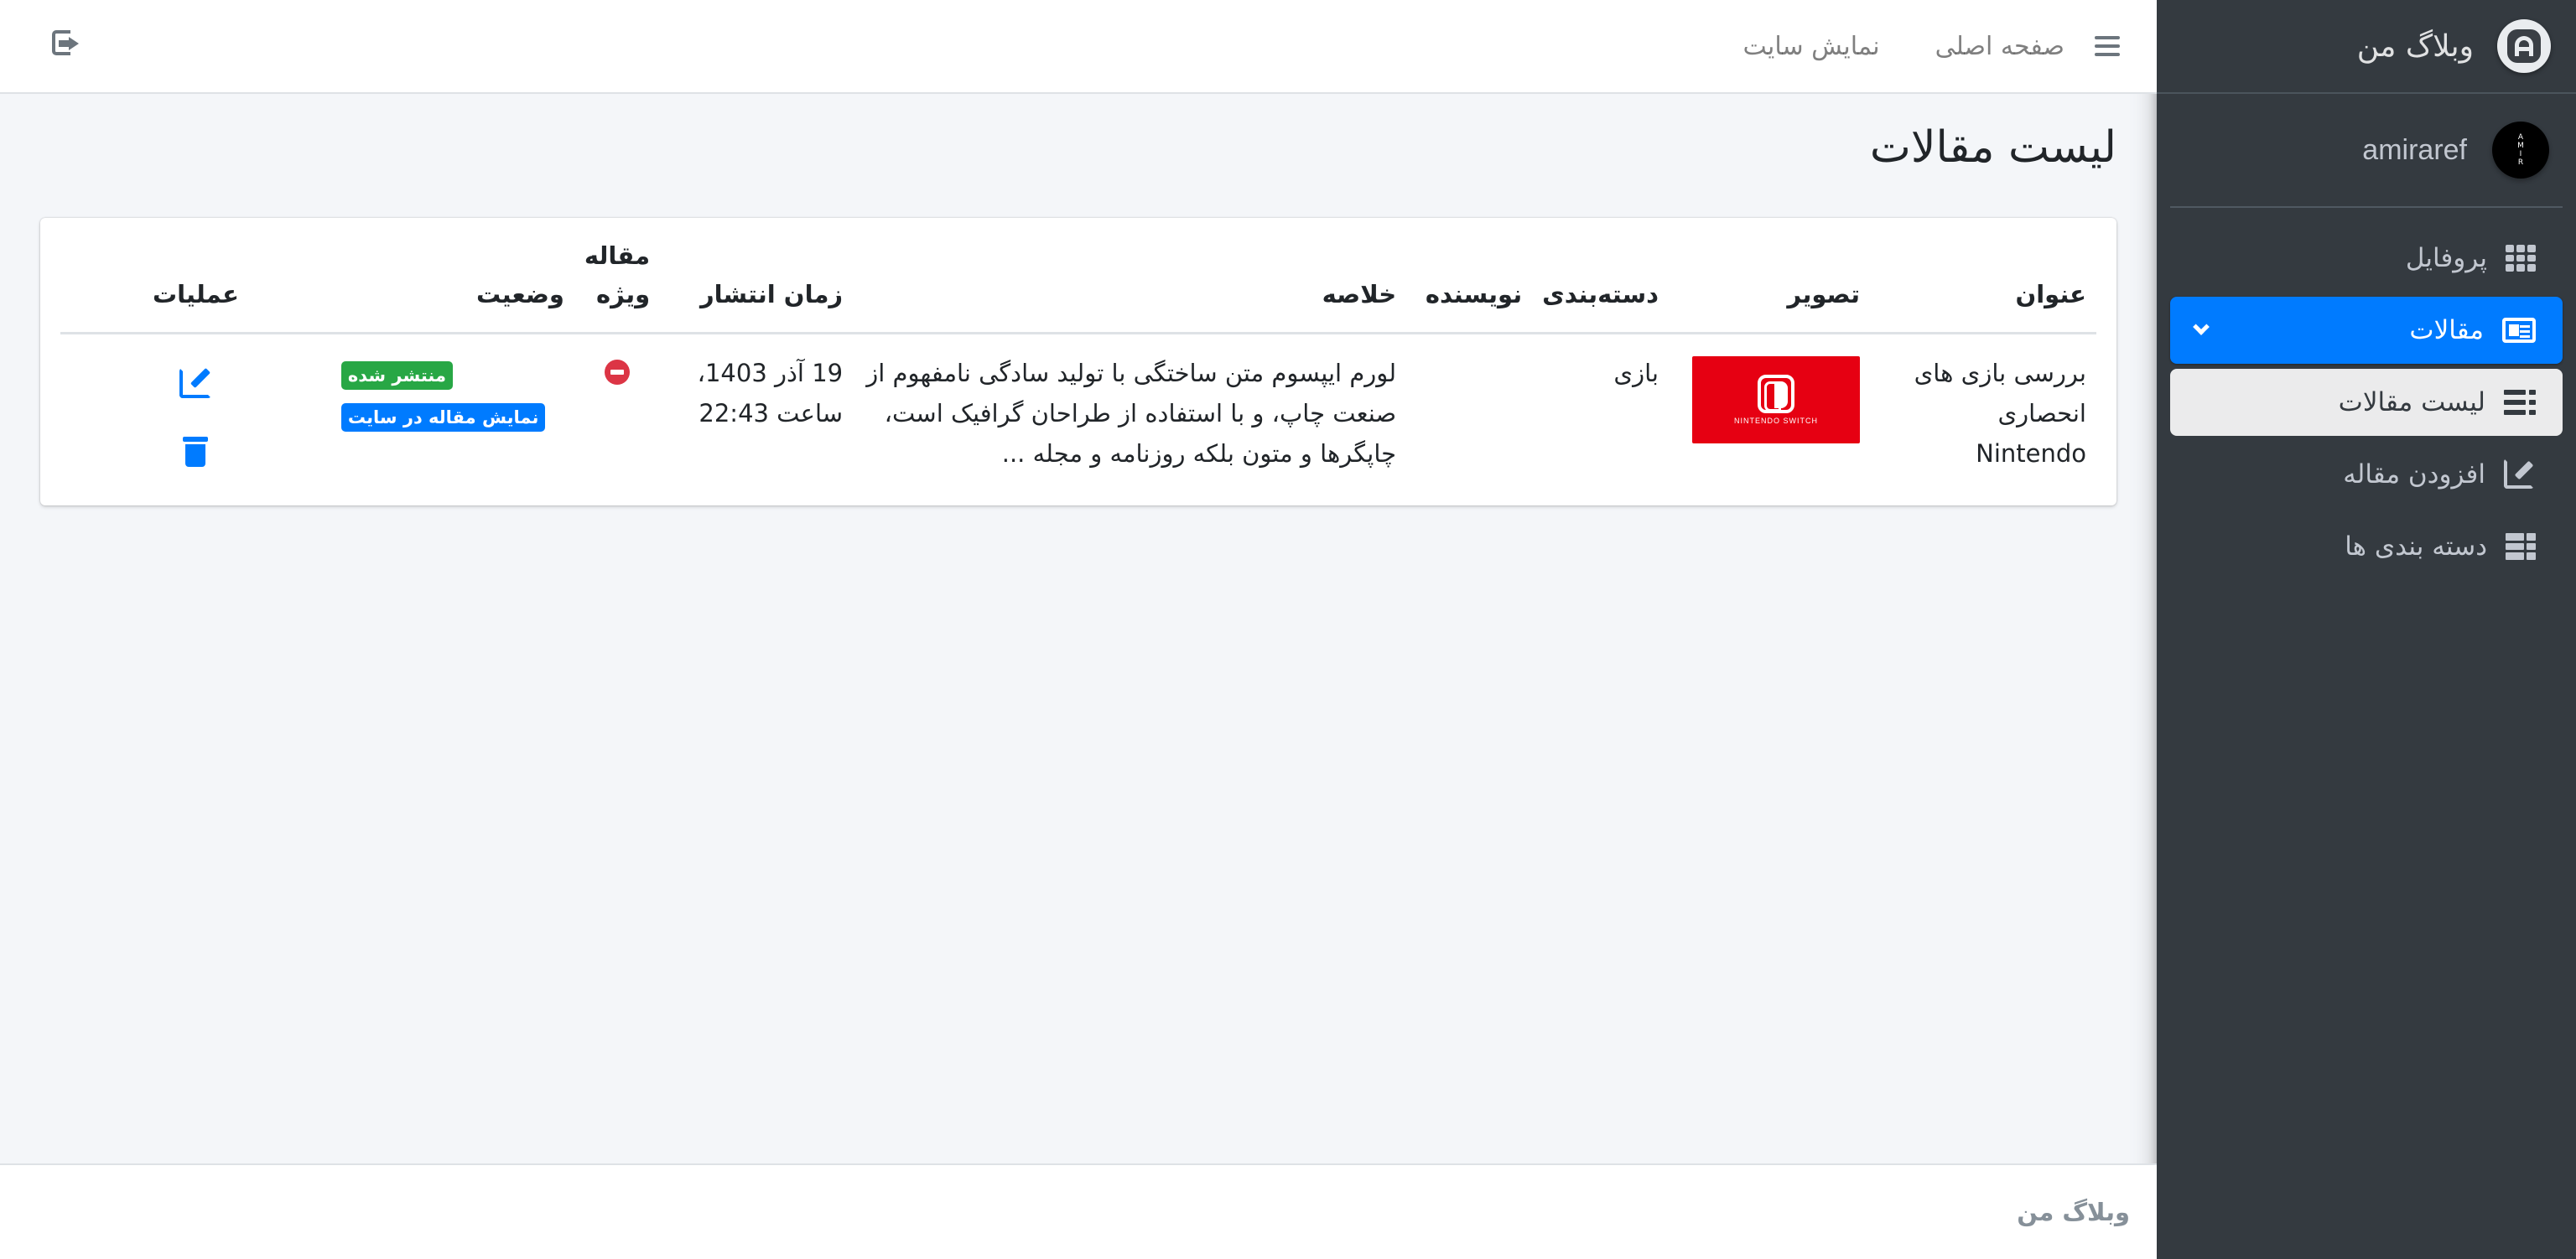 Image resolution: width=2576 pixels, height=1259 pixels. Describe the element at coordinates (2073, 1212) in the screenshot. I see `footer-text: وبلاگ من` at that location.